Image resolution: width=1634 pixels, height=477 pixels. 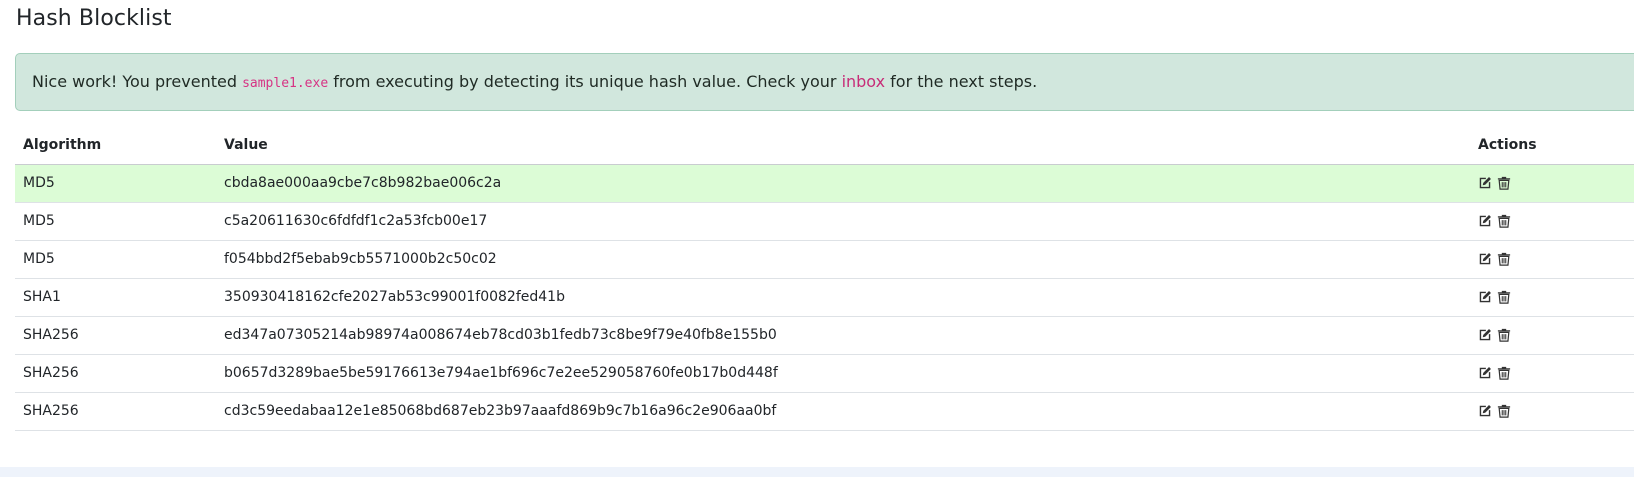 What do you see at coordinates (843, 145) in the screenshot?
I see `header-value: Value` at bounding box center [843, 145].